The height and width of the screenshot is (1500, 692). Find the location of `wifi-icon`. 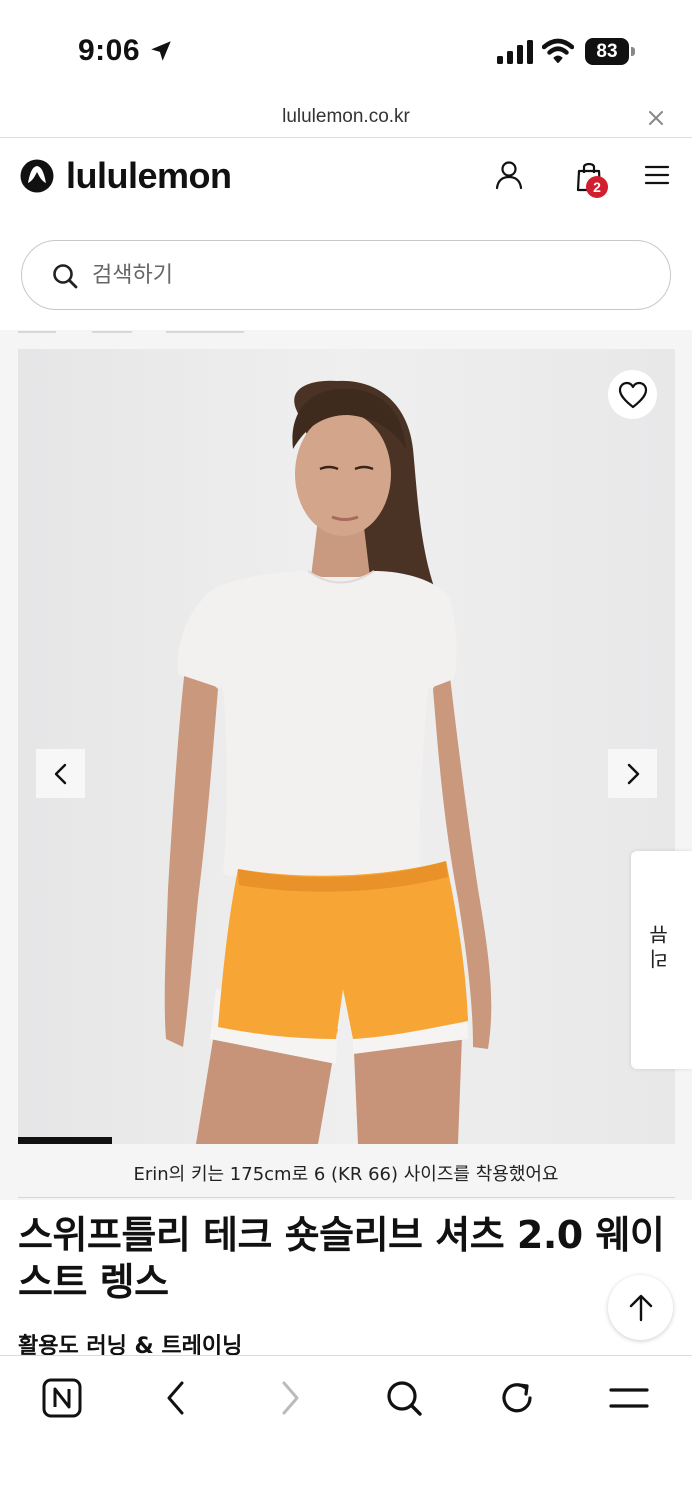

wifi-icon is located at coordinates (558, 50).